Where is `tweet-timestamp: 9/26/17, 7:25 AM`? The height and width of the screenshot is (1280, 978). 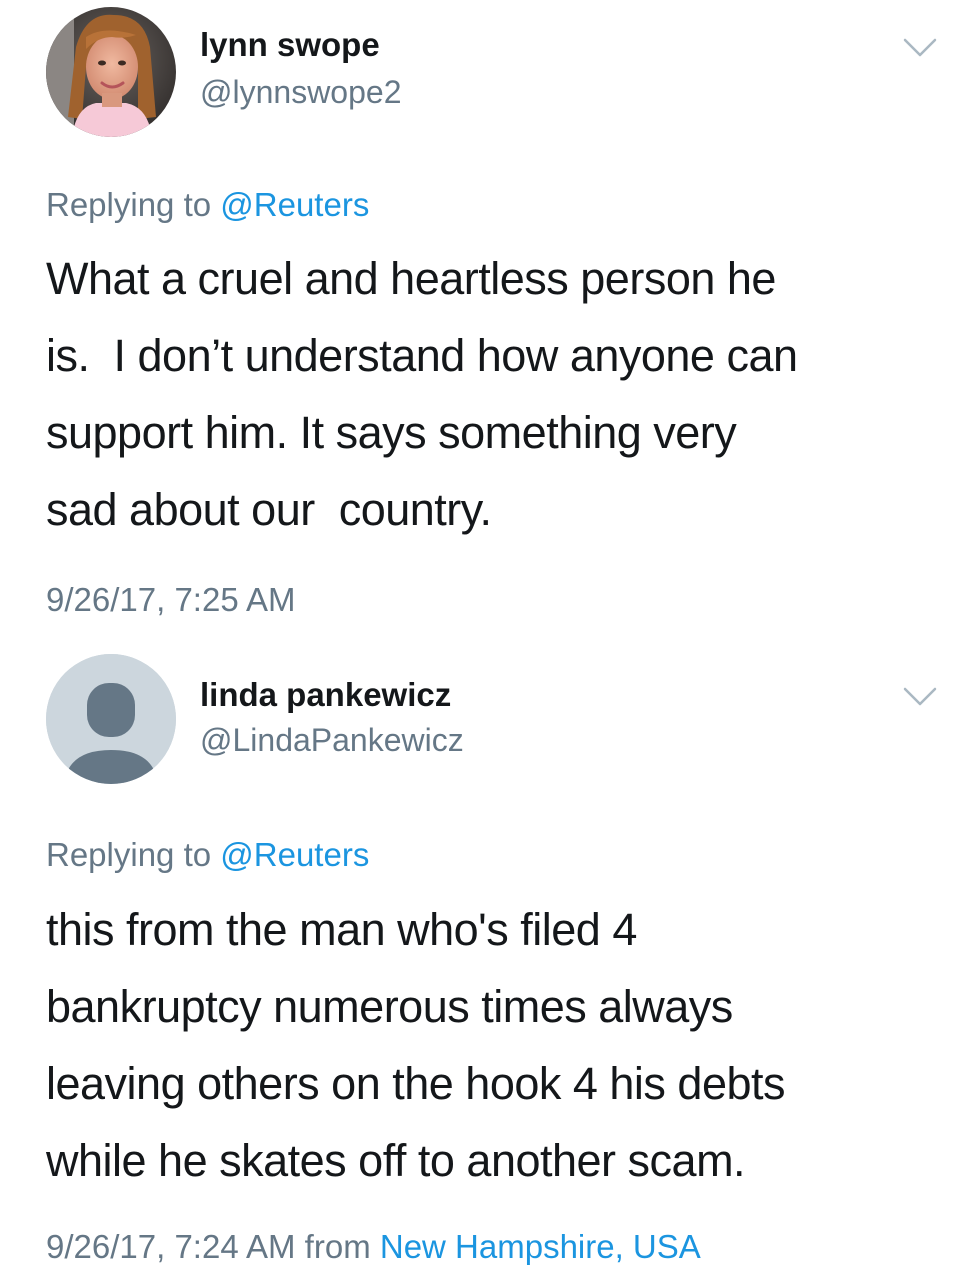
tweet-timestamp: 9/26/17, 7:25 AM is located at coordinates (171, 600).